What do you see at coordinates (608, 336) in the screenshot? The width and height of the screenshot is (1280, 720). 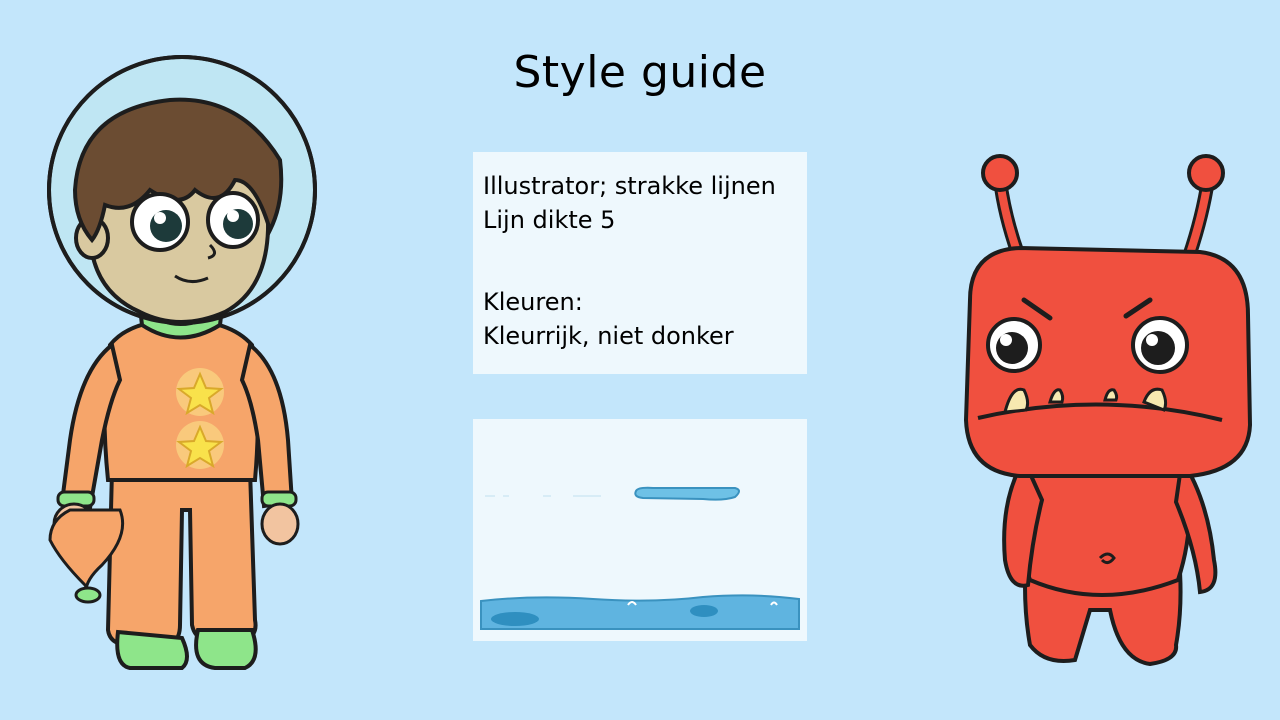 I see `style-note-colors: Kleurrijk, niet donker` at bounding box center [608, 336].